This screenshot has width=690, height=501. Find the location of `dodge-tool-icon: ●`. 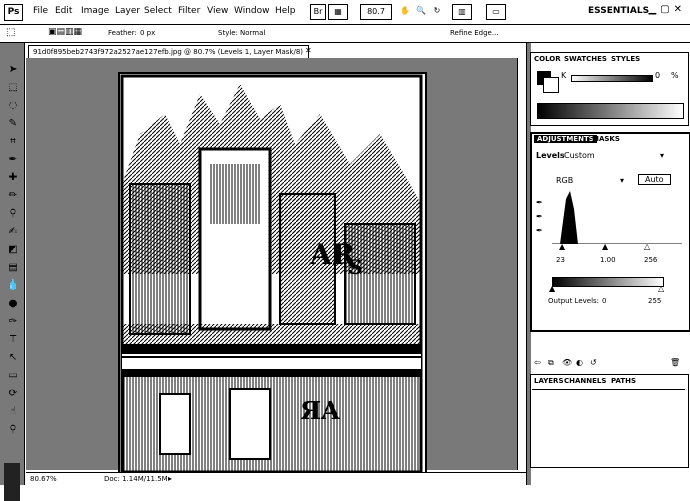

dodge-tool-icon: ● is located at coordinates (13, 304).